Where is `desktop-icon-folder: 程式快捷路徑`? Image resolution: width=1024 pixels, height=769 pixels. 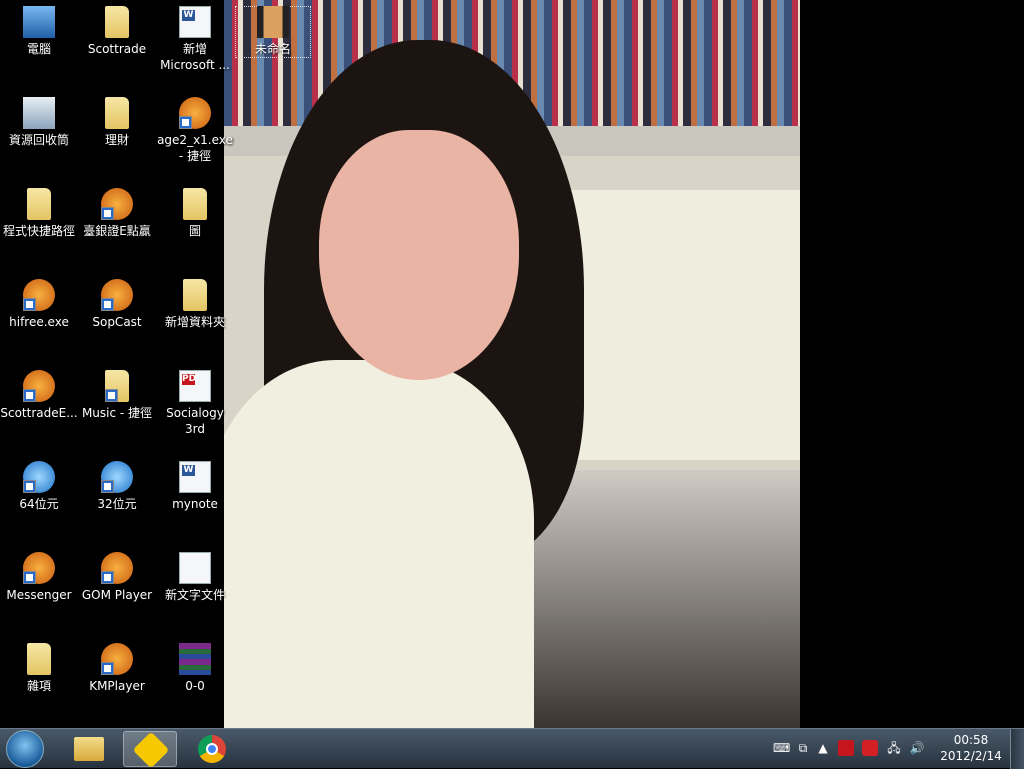 desktop-icon-folder: 程式快捷路徑 is located at coordinates (39, 210).